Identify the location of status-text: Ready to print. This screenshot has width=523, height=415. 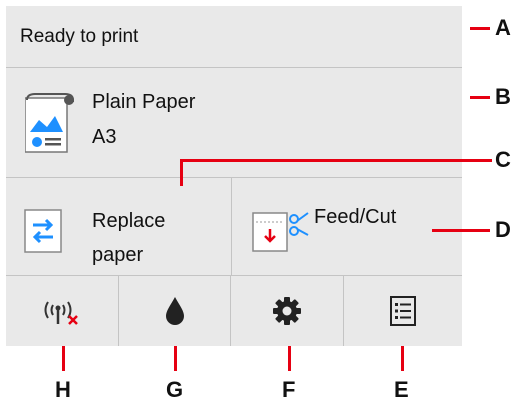
(79, 36).